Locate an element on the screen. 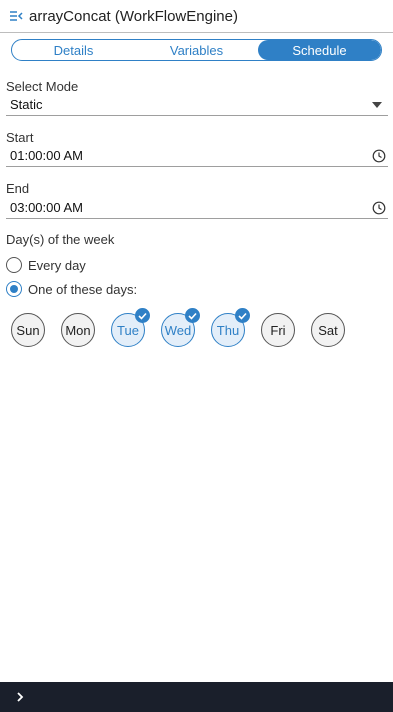  select-mode-value: Static is located at coordinates (26, 104).